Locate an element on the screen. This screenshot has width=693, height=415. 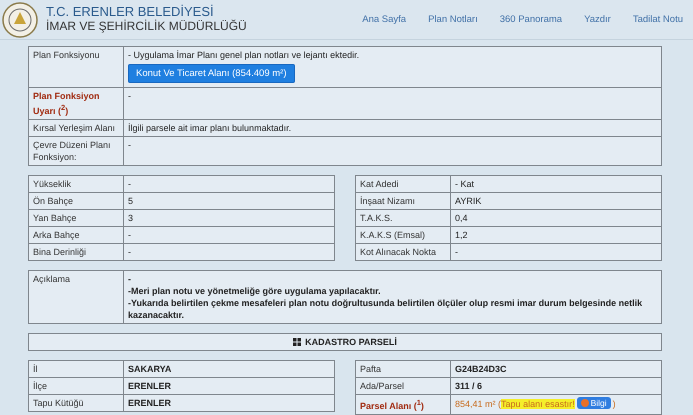
page-title: T.C. ERENLER BELEDİYESİ is located at coordinates (130, 12).